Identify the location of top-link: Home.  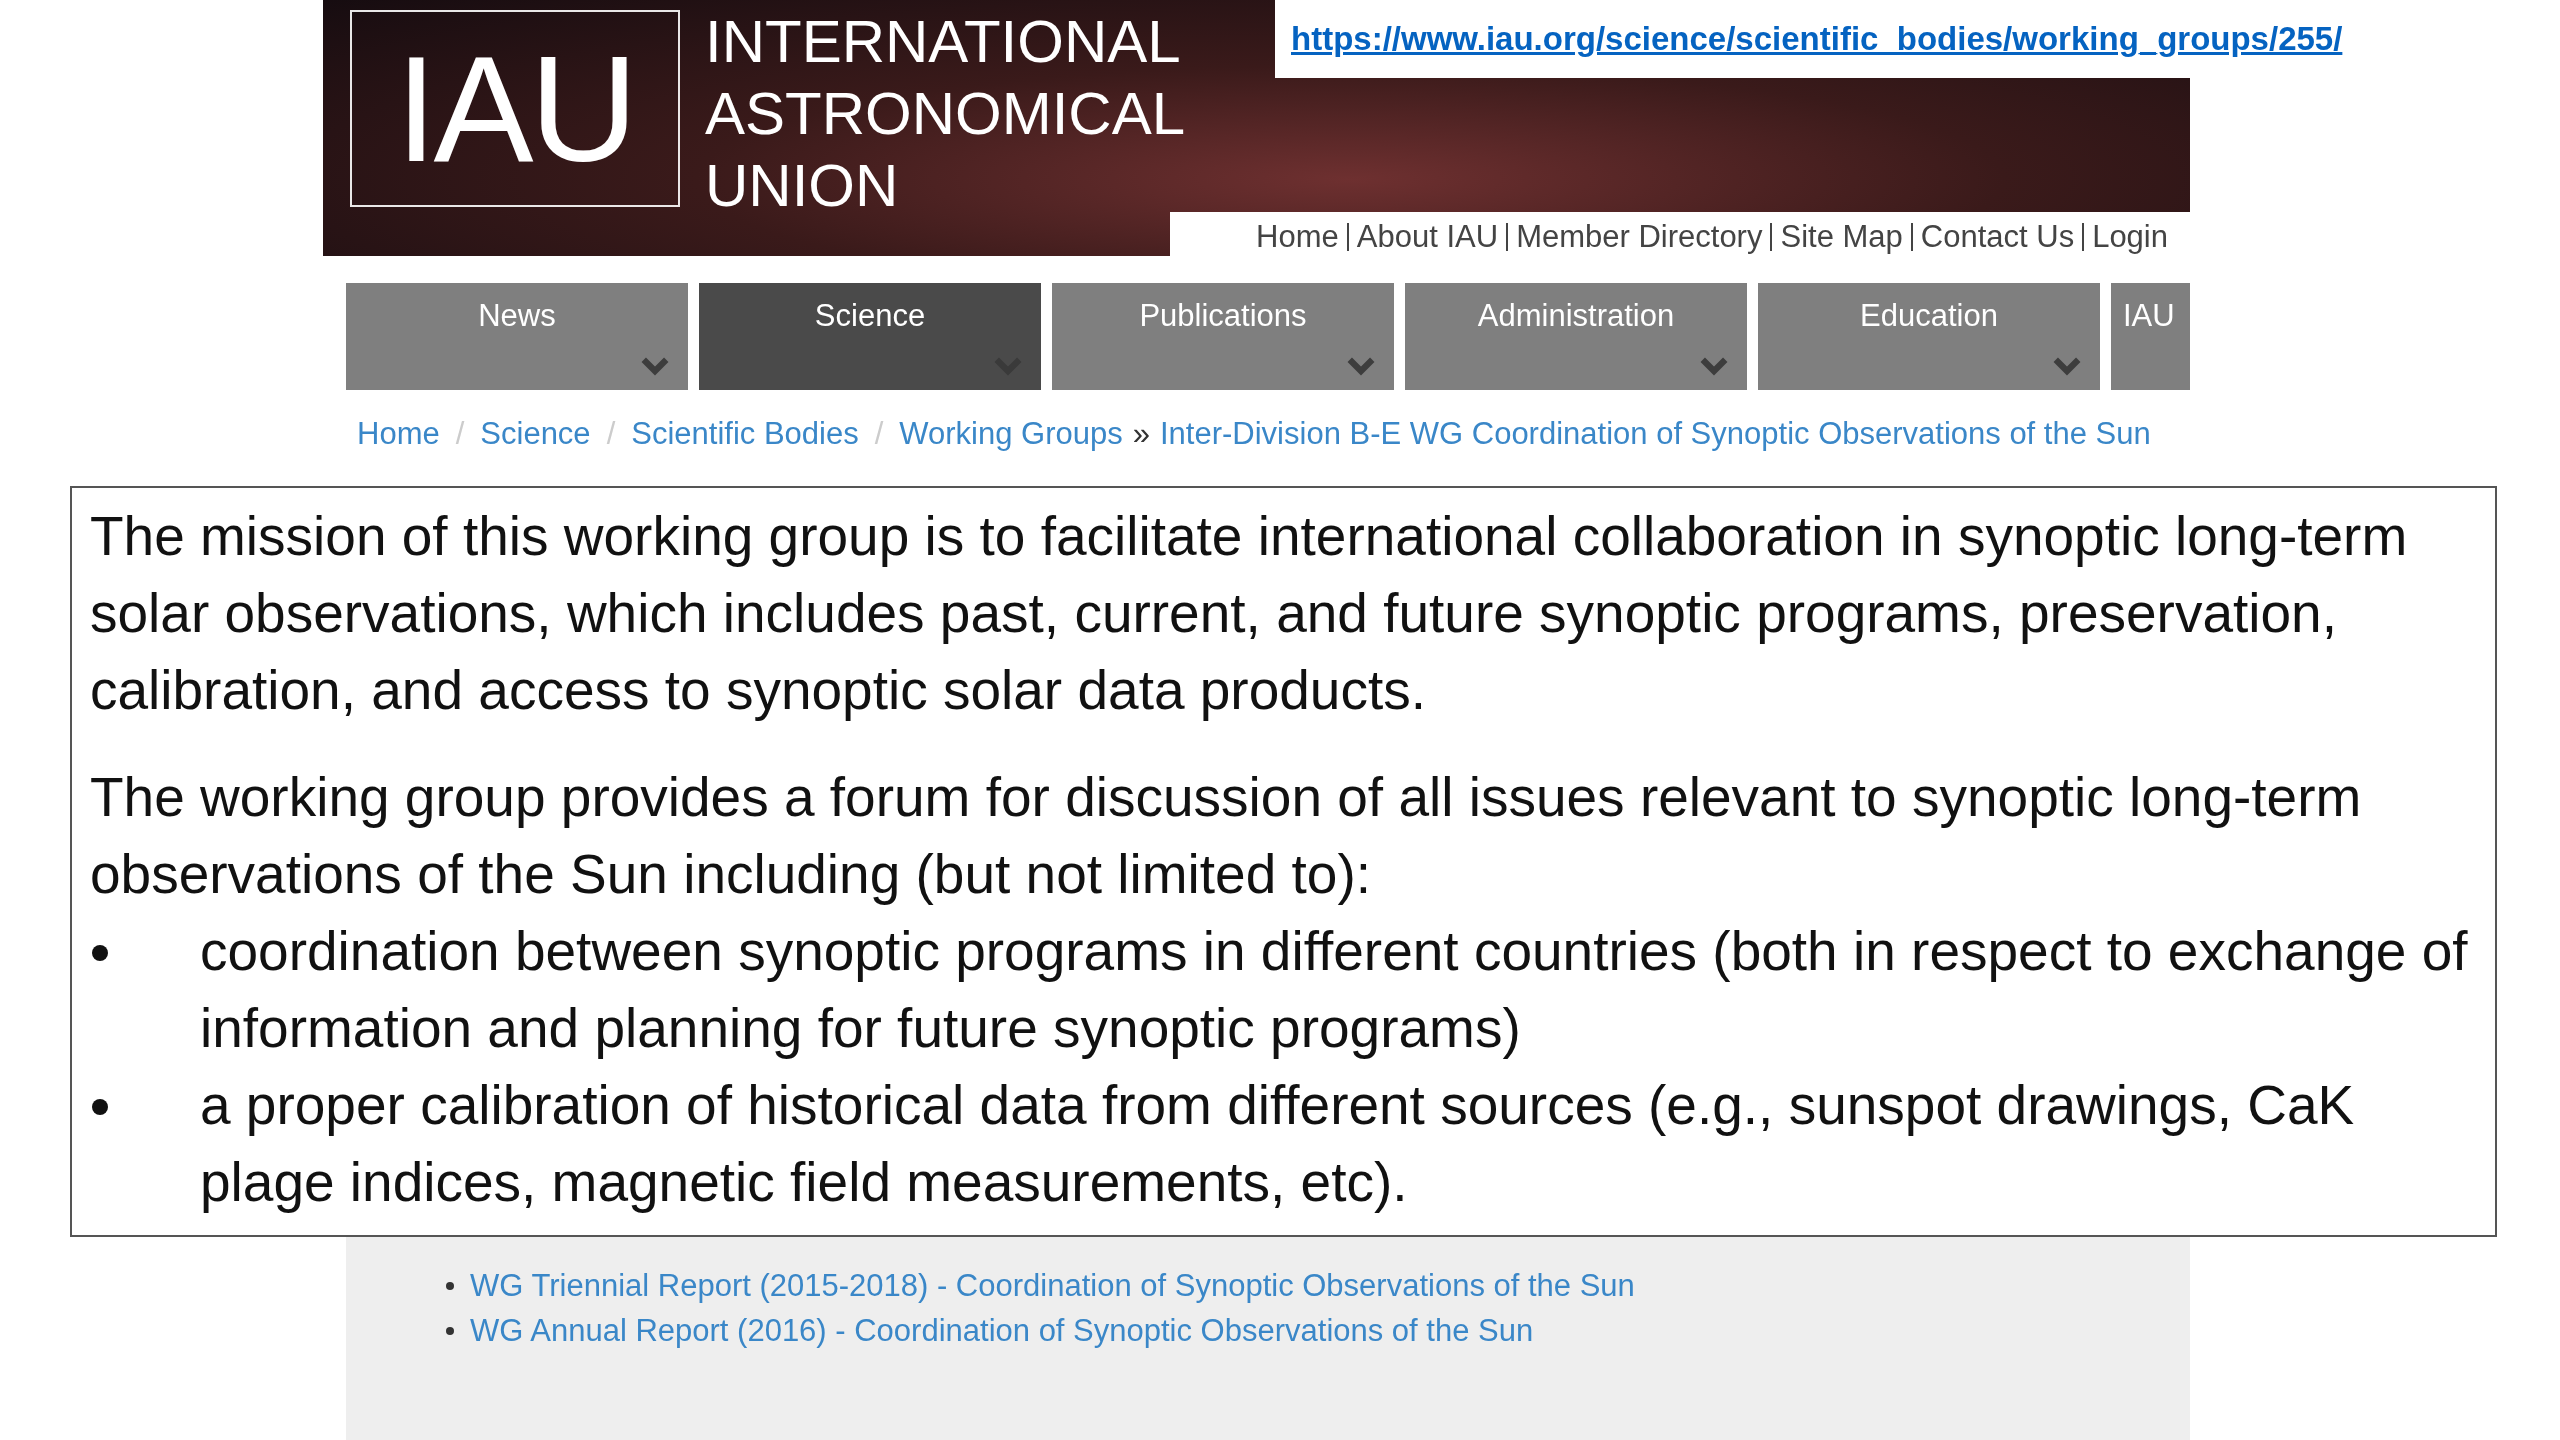
(1297, 237).